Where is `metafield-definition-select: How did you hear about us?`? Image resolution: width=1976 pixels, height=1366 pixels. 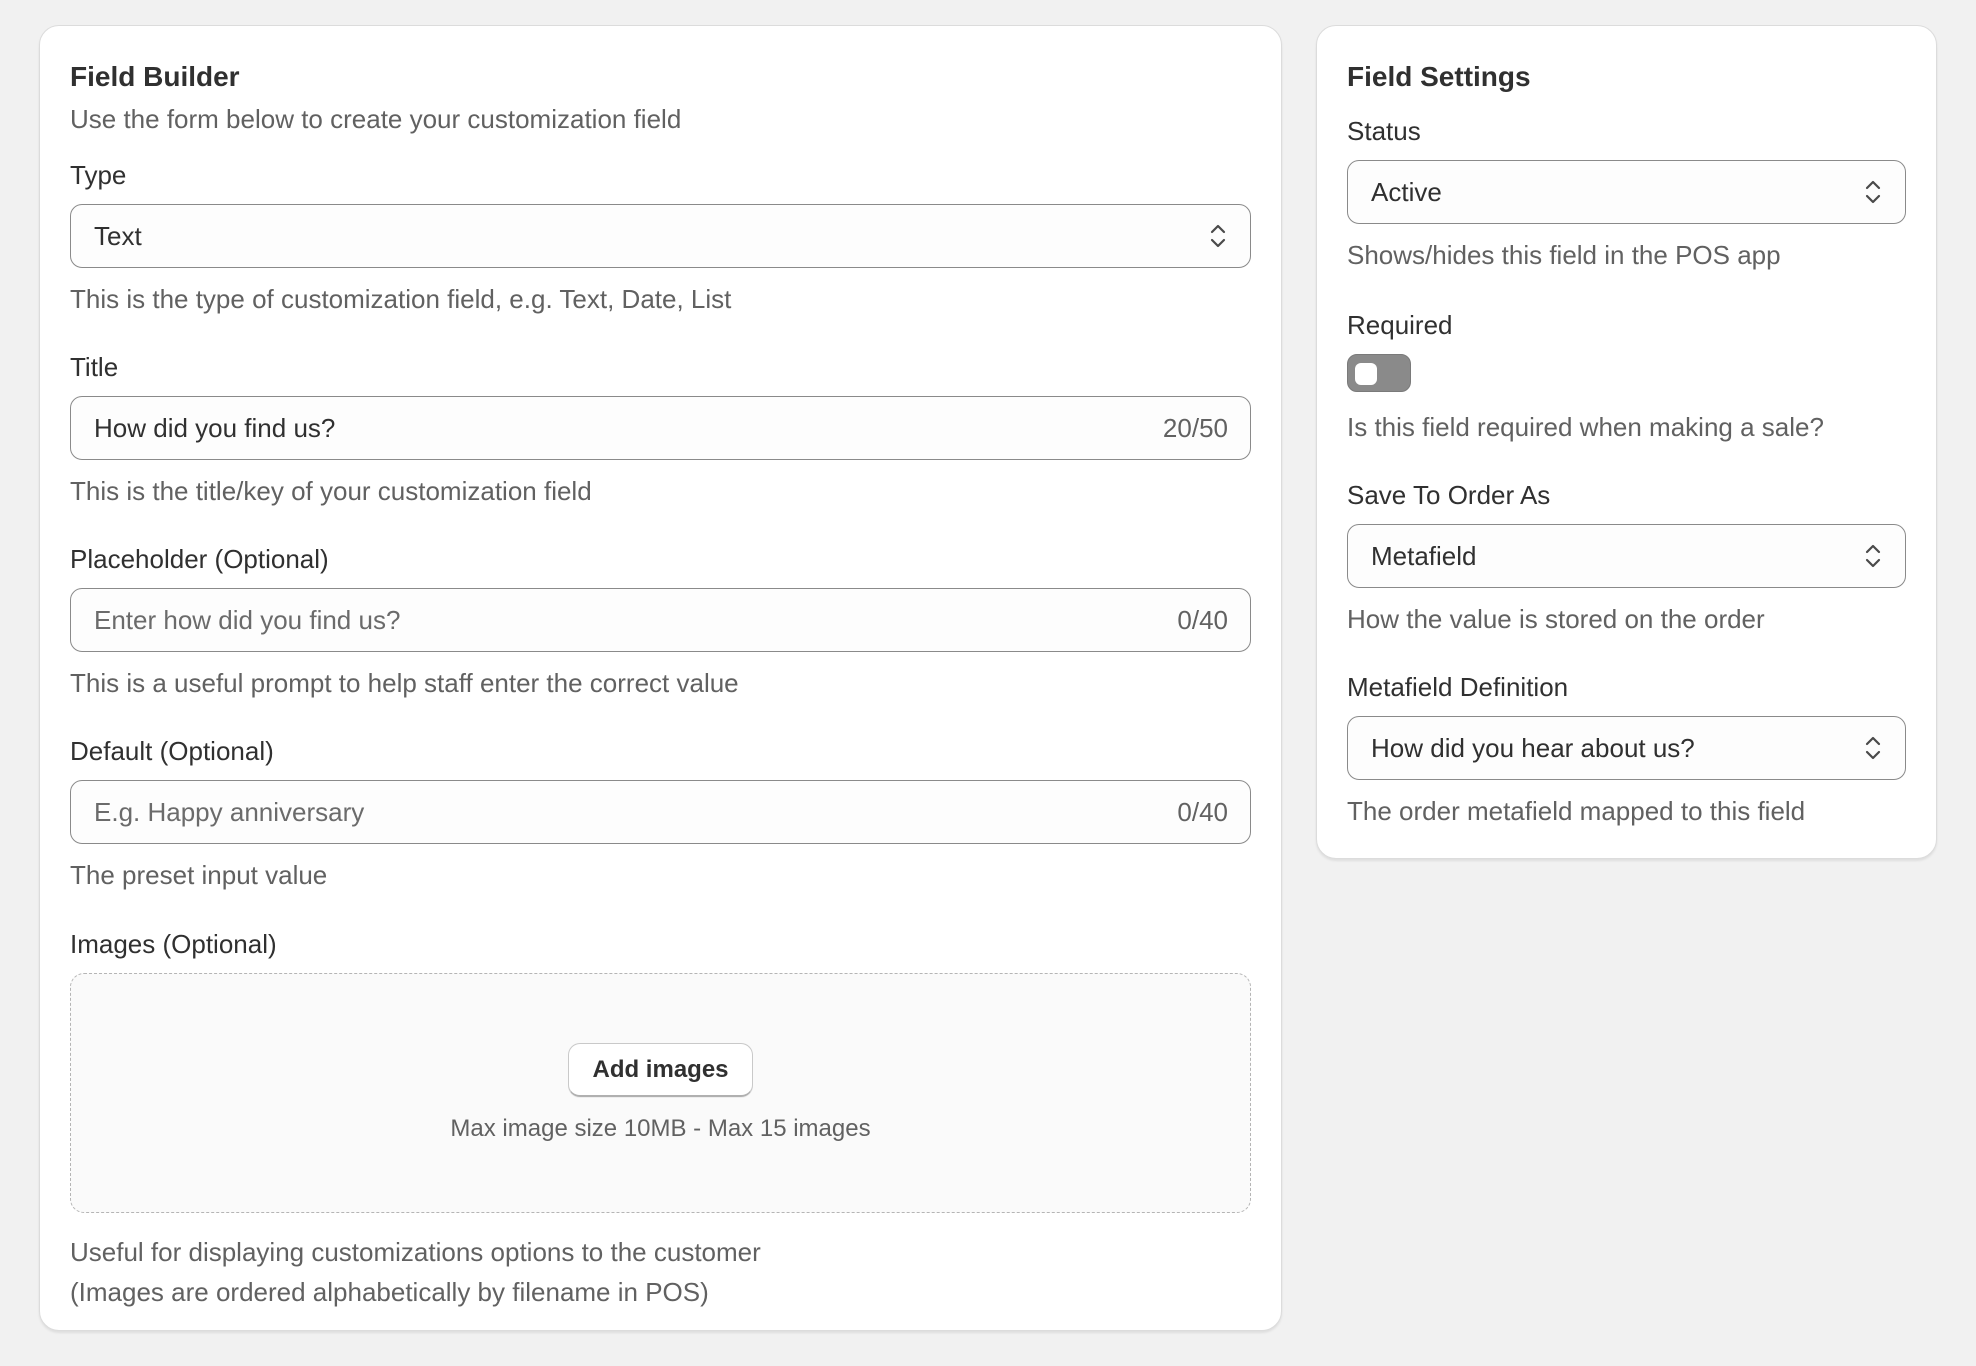
metafield-definition-select: How did you hear about us? is located at coordinates (1626, 748).